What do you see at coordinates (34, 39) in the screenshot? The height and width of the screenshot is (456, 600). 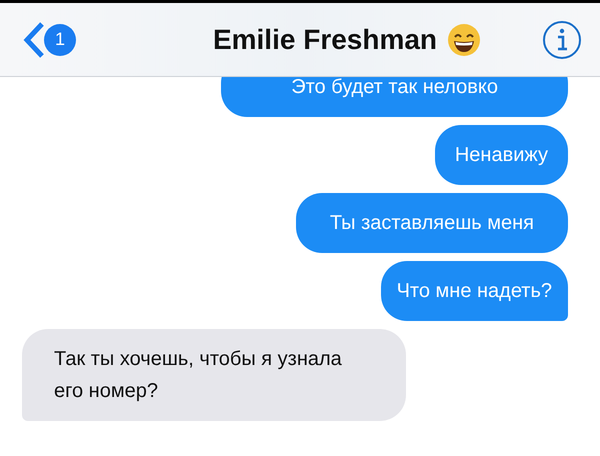 I see `back-chevron-icon` at bounding box center [34, 39].